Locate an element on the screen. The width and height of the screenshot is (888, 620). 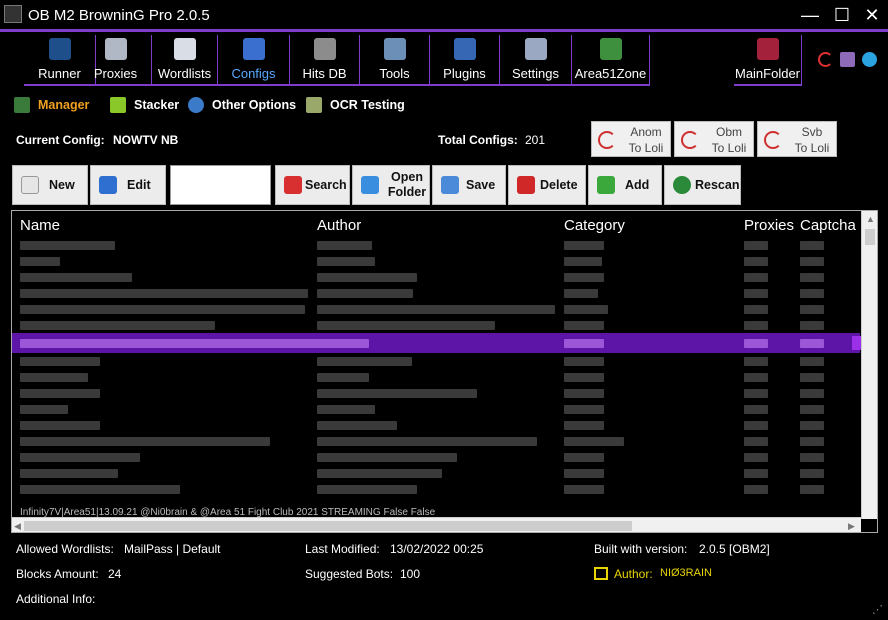
column-header-proxies: Proxies is located at coordinates (769, 225).